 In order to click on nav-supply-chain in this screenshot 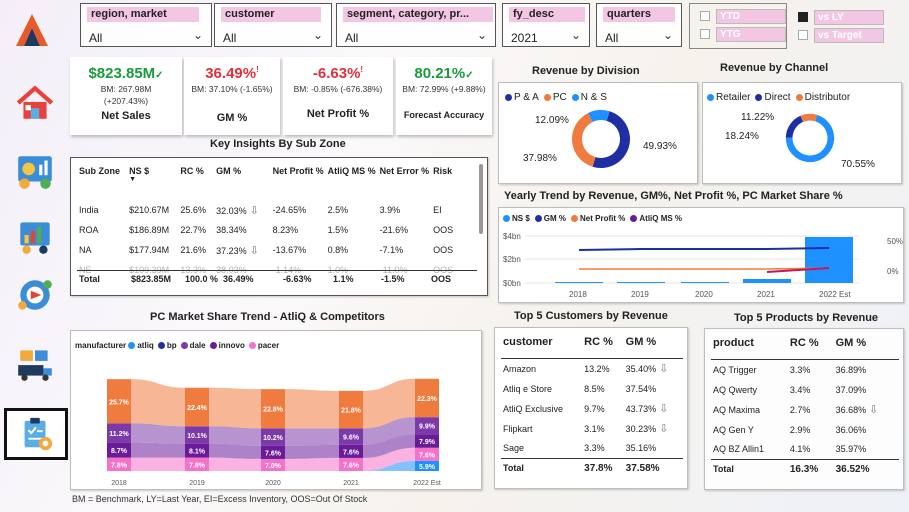, I will do `click(35, 363)`.